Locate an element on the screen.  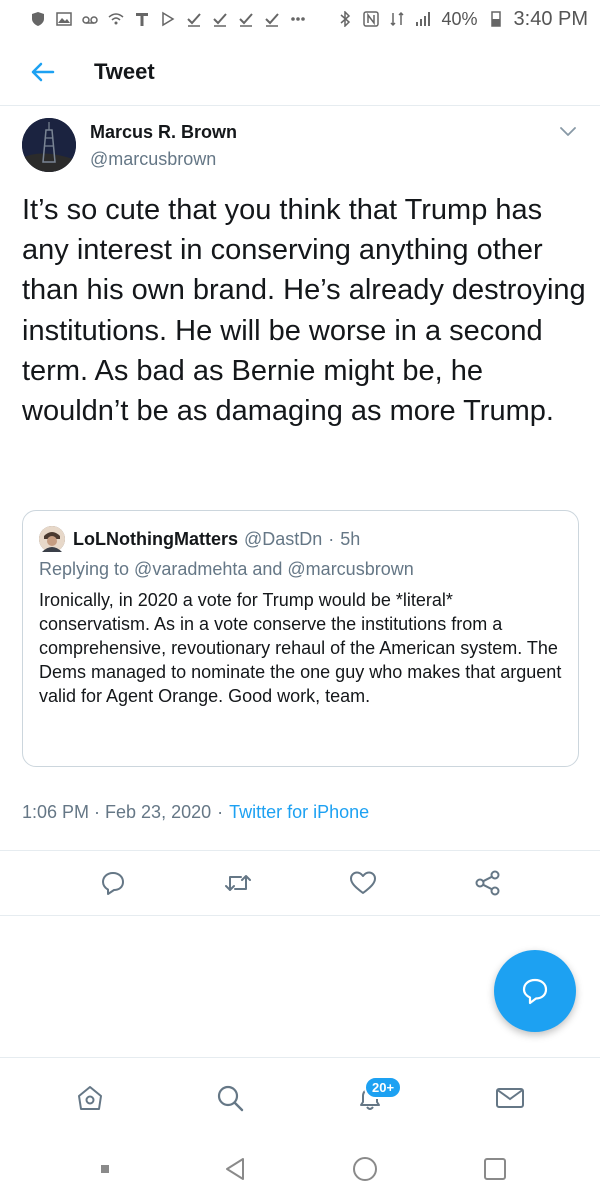
tweet-options-button is located at coordinates (568, 132).